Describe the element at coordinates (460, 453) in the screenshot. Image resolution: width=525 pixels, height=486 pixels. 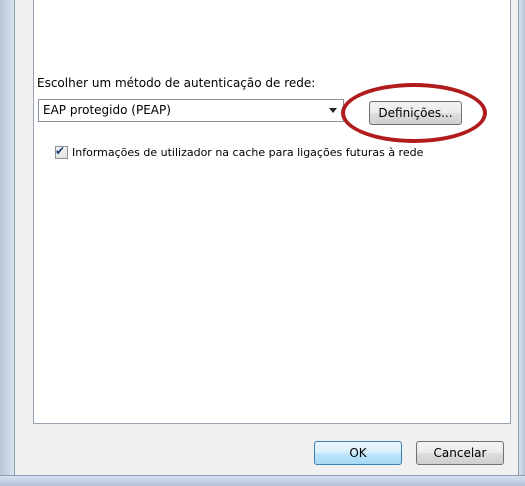
I see `cancel-button: Cancelar` at that location.